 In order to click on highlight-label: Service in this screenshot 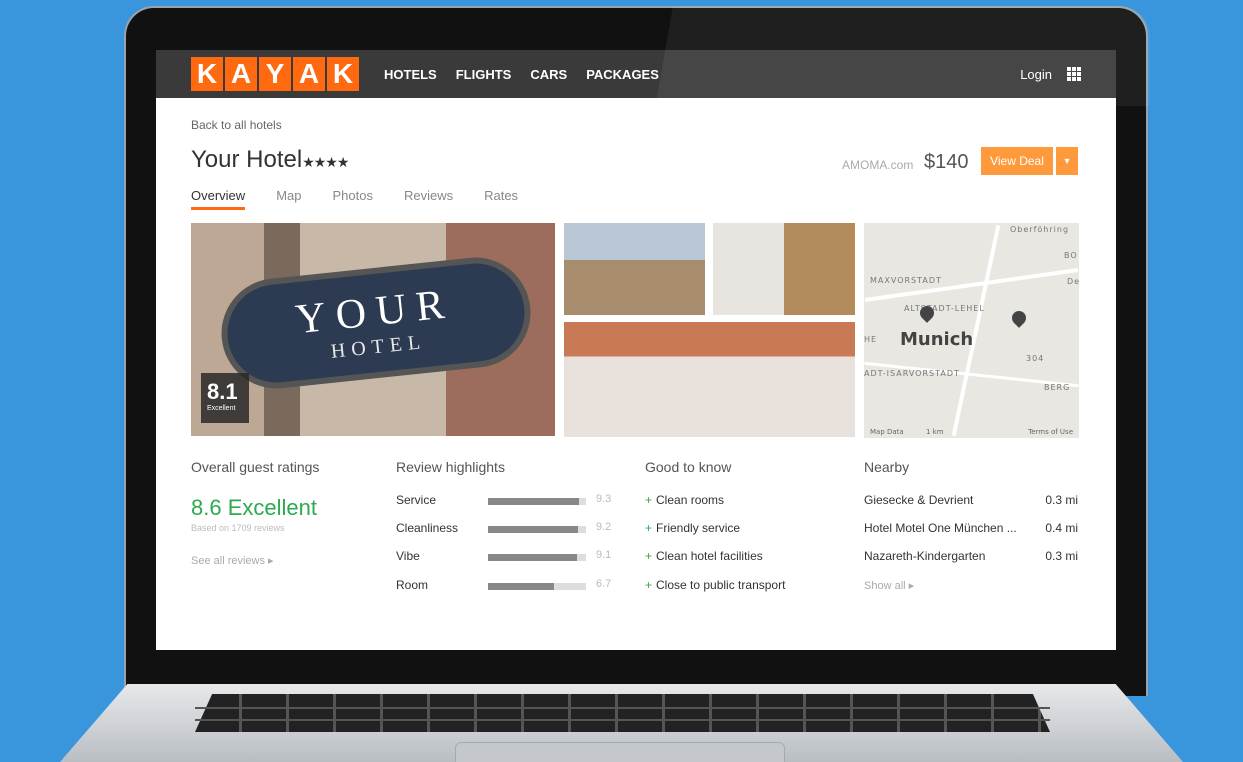, I will do `click(416, 500)`.